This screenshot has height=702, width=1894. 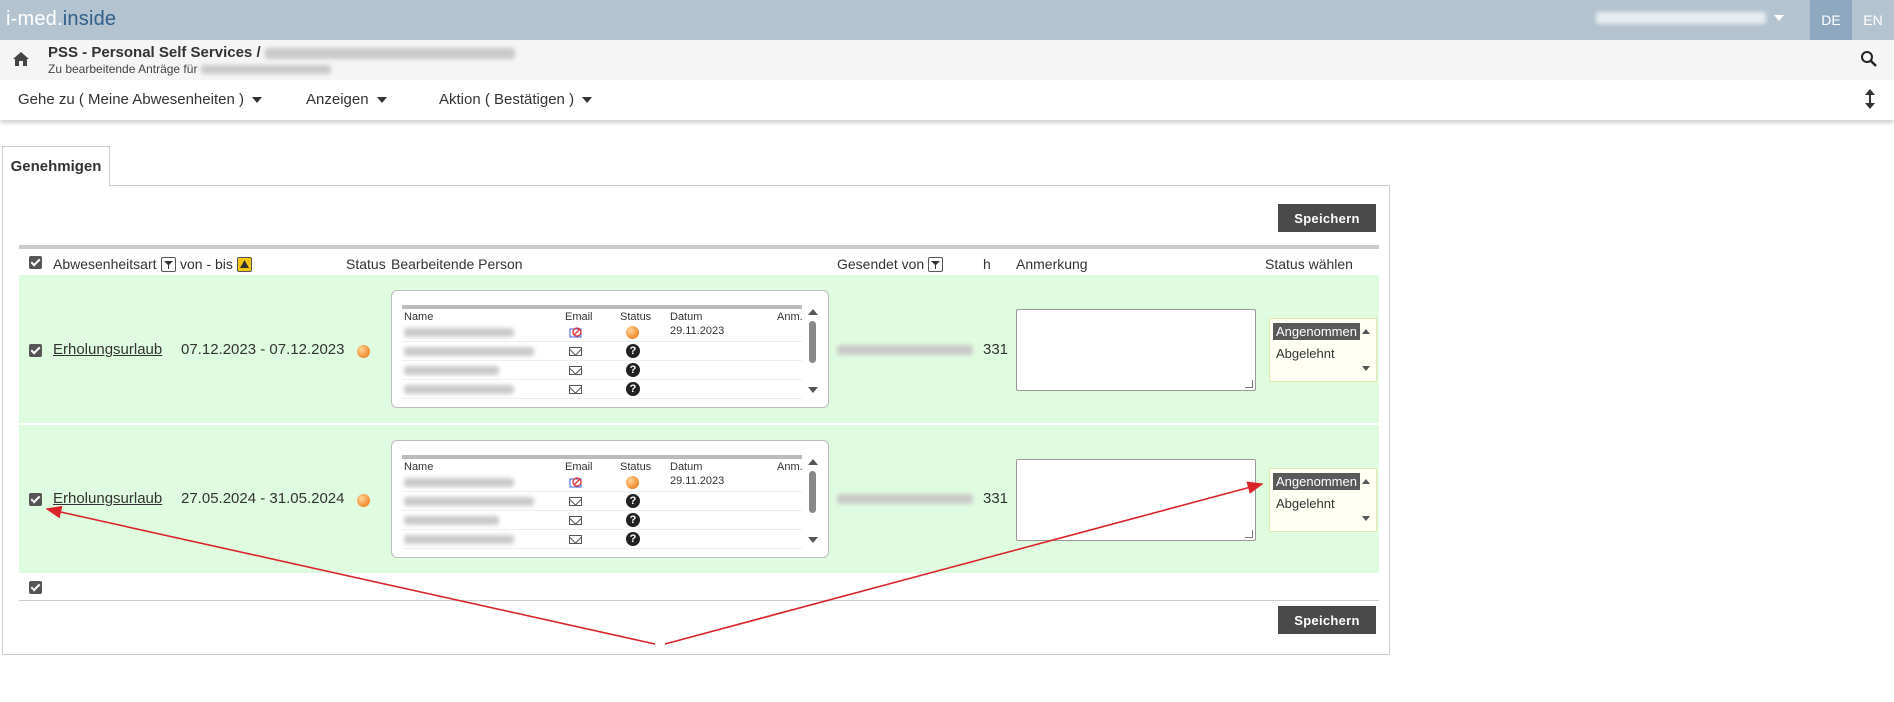 What do you see at coordinates (244, 264) in the screenshot?
I see `sort-icon` at bounding box center [244, 264].